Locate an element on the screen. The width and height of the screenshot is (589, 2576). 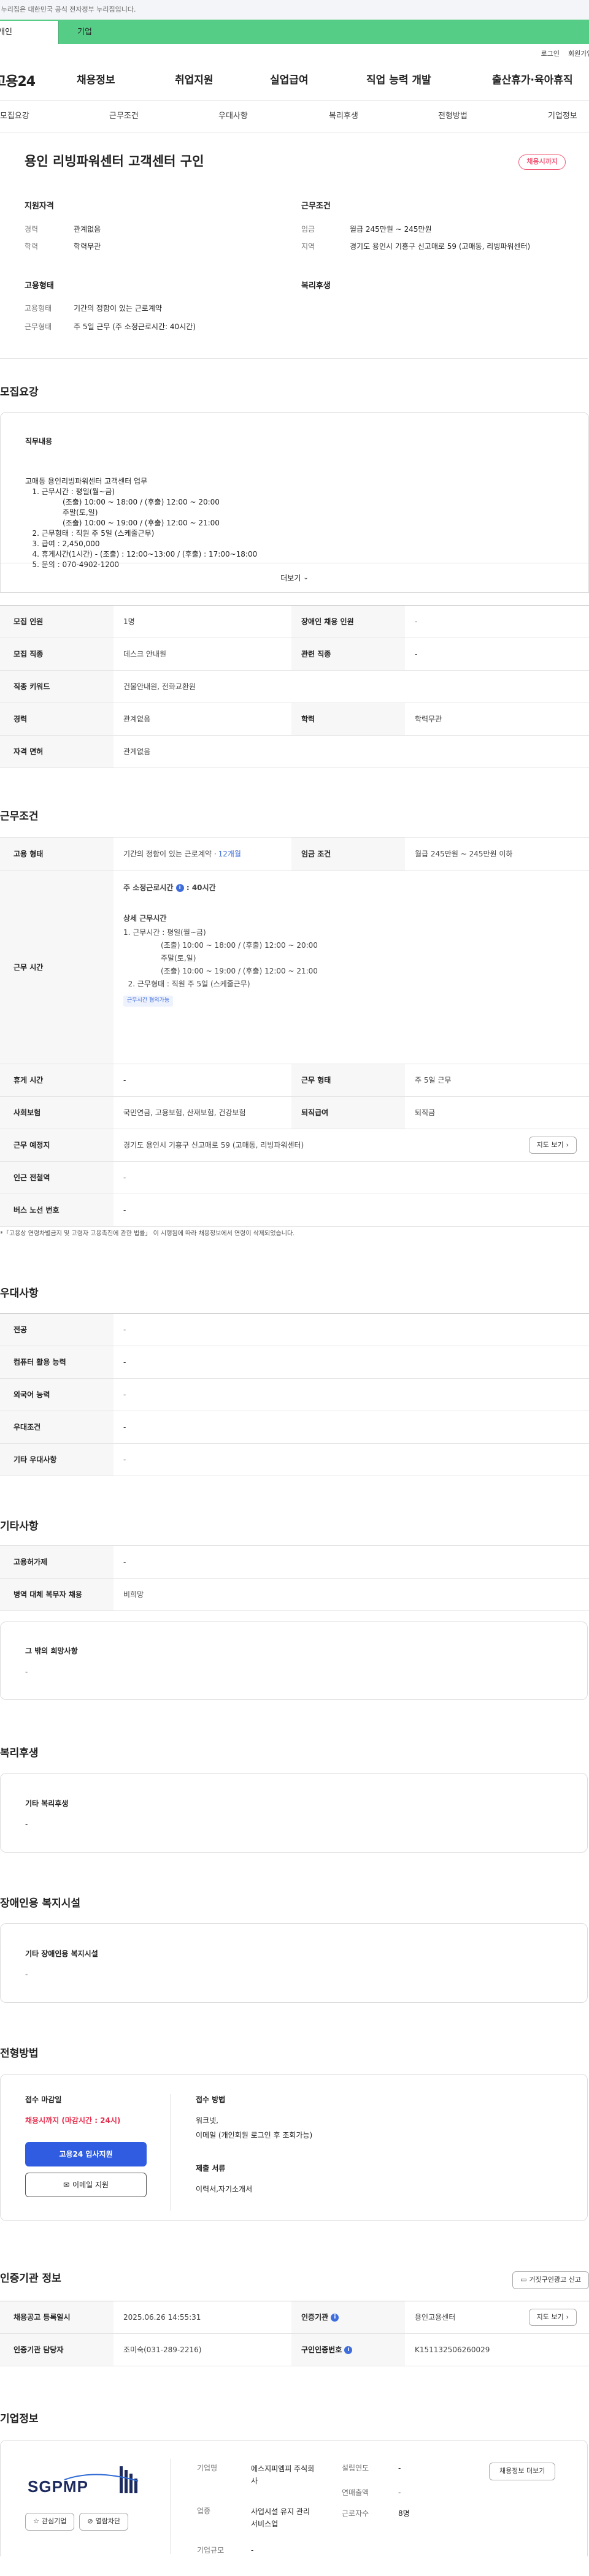
etc-heading: 기타사항 is located at coordinates (19, 1526).